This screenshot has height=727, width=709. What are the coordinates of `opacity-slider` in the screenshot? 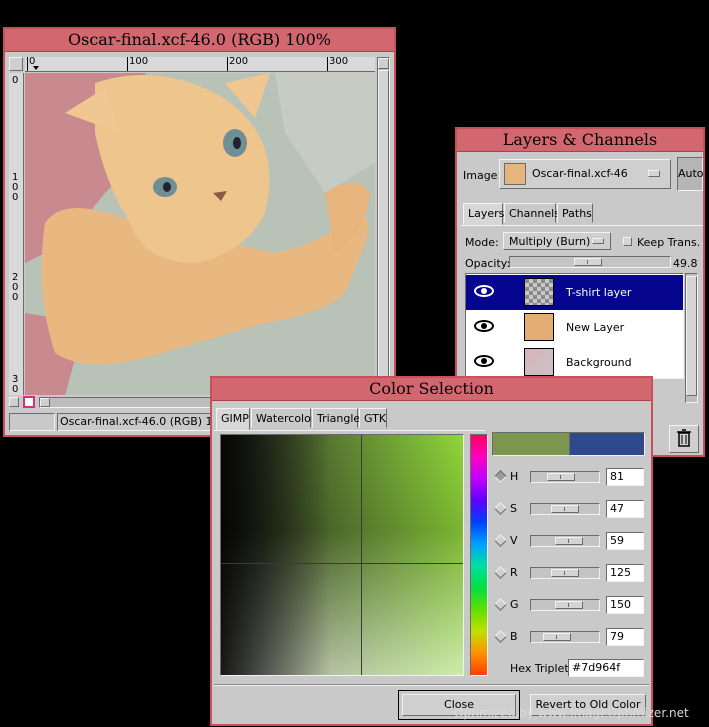 It's located at (590, 262).